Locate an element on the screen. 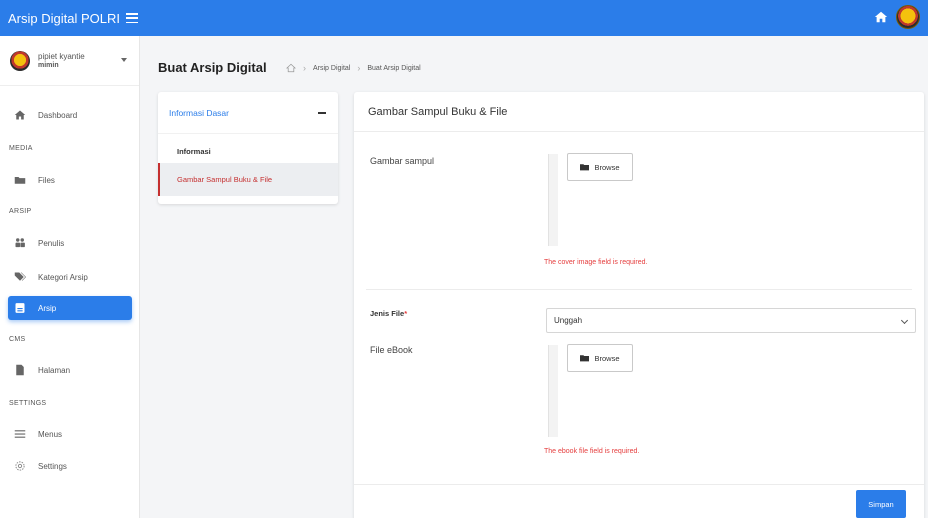 This screenshot has width=928, height=518. sidebar-item-halaman: Halaman is located at coordinates (70, 370).